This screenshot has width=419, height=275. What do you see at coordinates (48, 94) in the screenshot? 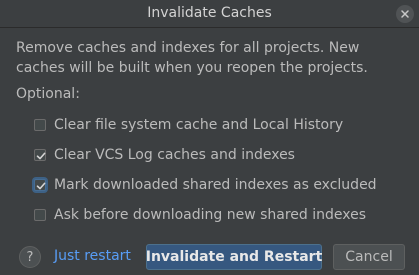
I see `optional-heading: Optional:` at bounding box center [48, 94].